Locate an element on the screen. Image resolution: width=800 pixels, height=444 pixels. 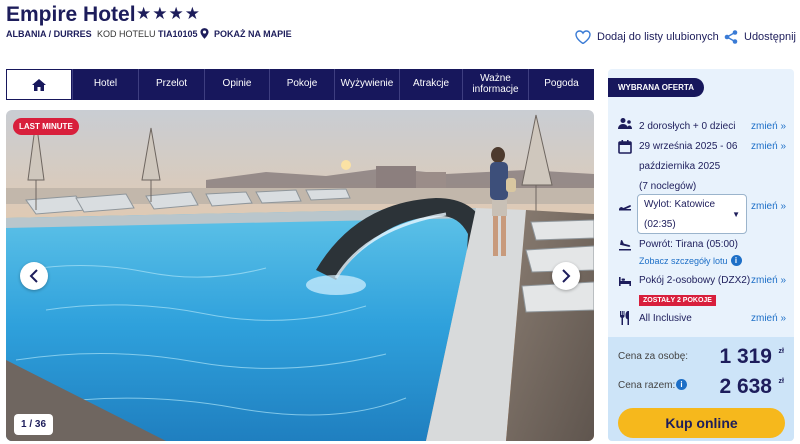
room-text: Pokój 2-osobowy (DZX2) is located at coordinates (695, 280).